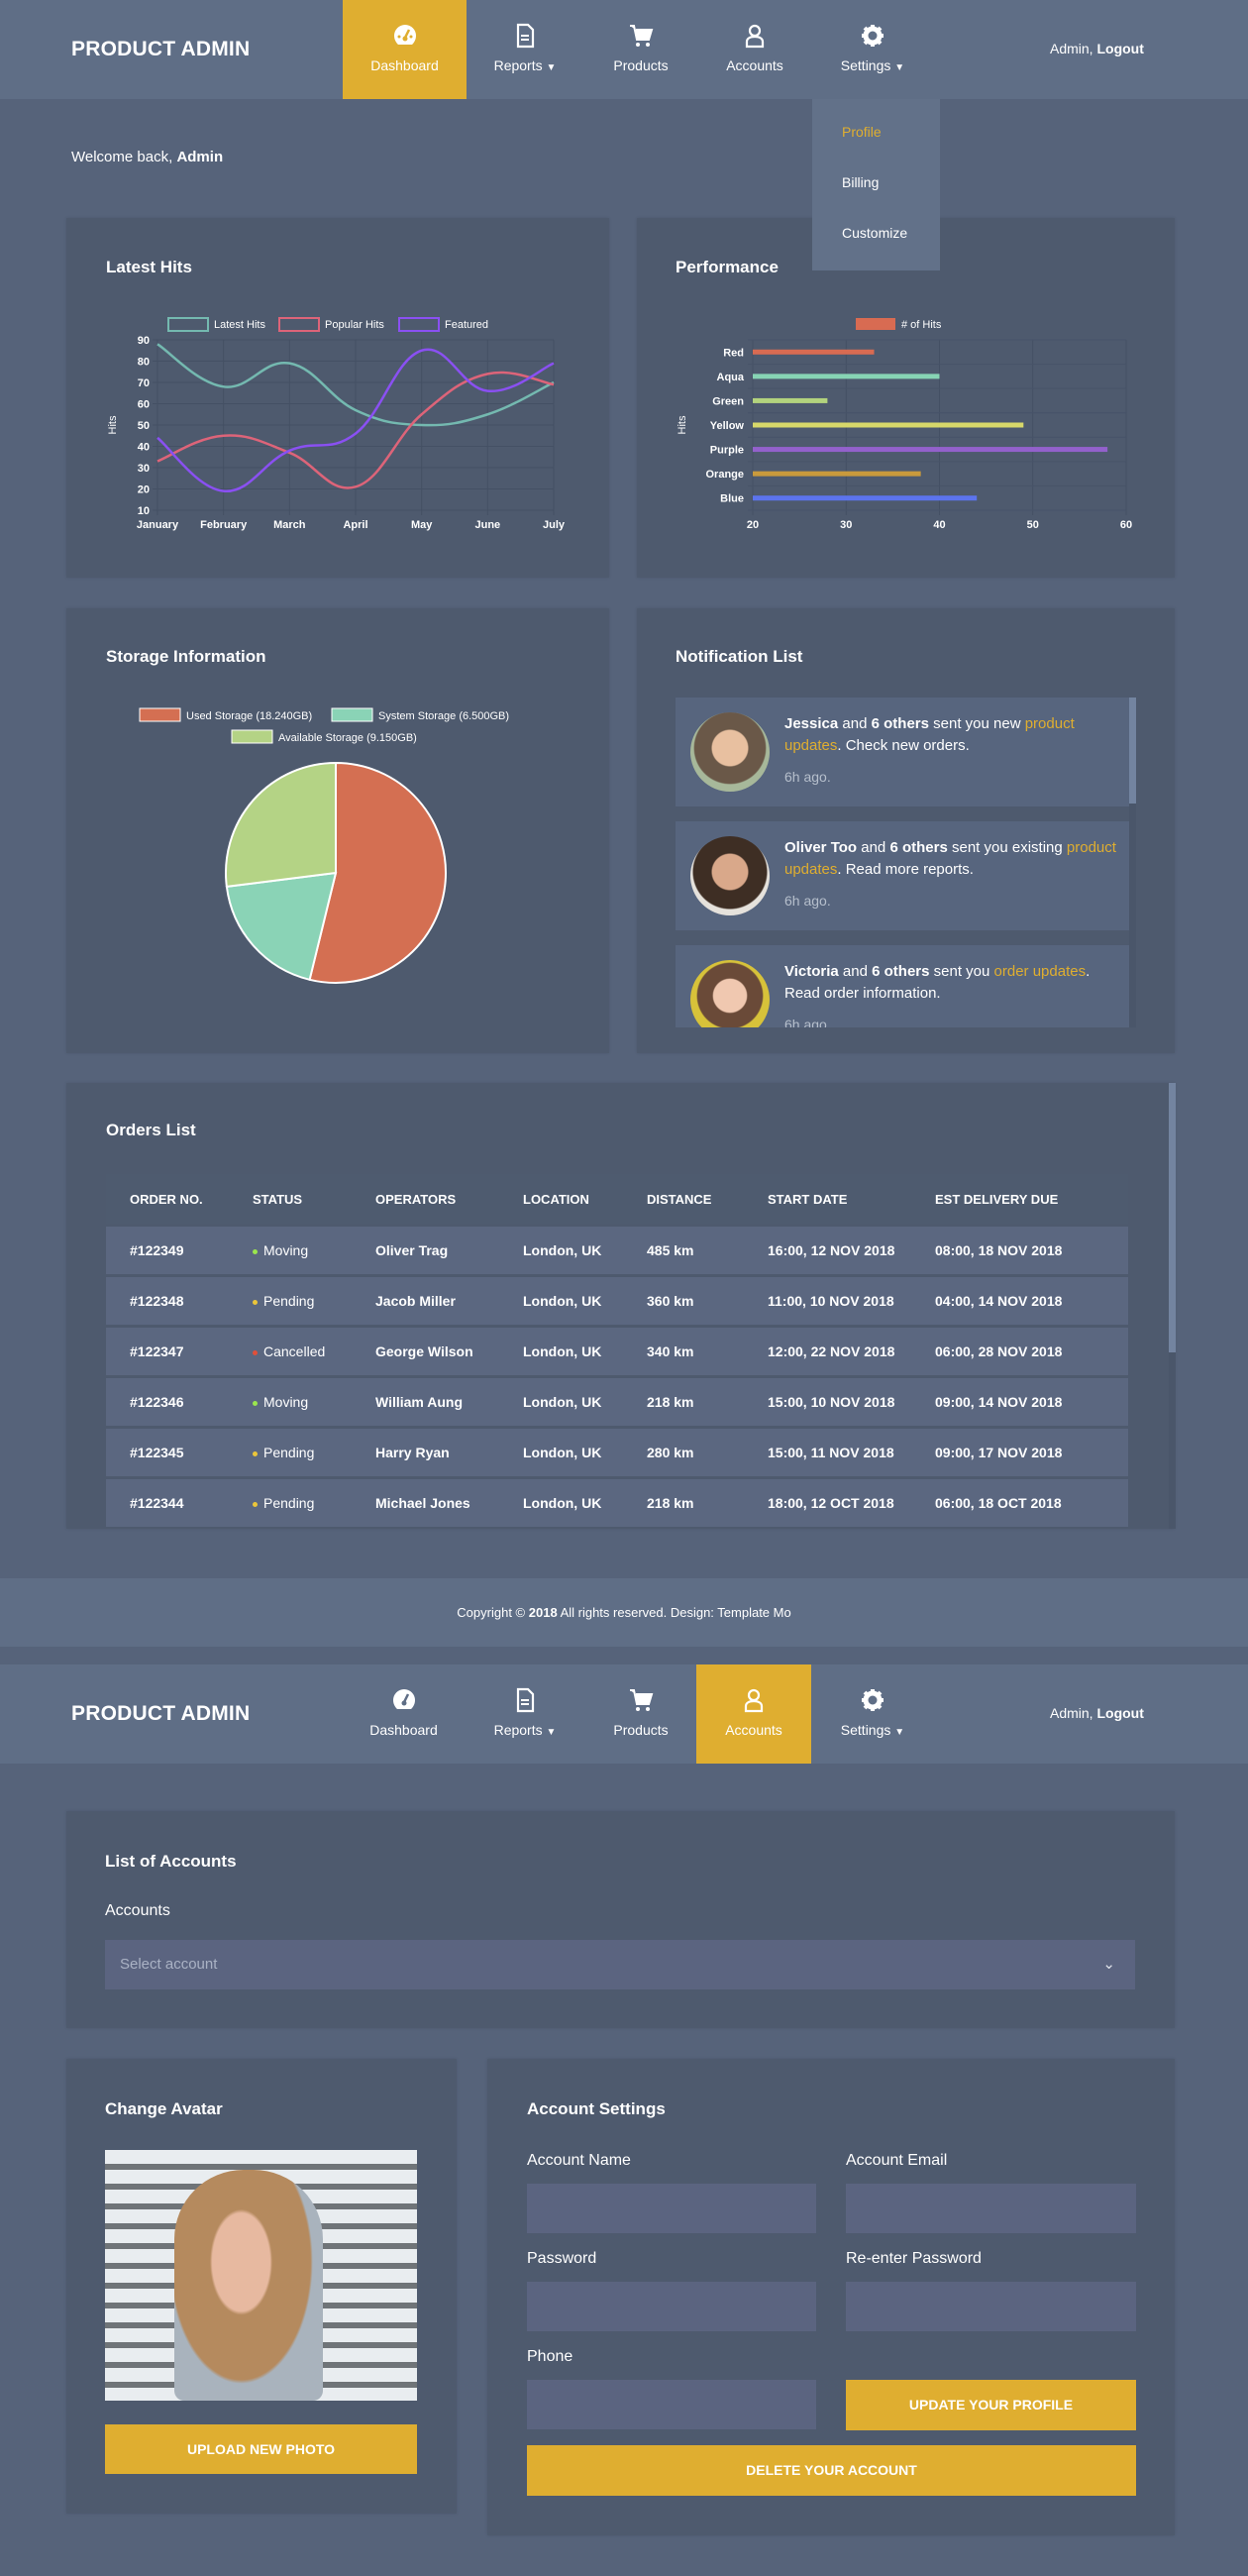 This screenshot has width=1248, height=2576. What do you see at coordinates (827, 1301) in the screenshot?
I see `table-cell: 11:00, 10 NOV 2018` at bounding box center [827, 1301].